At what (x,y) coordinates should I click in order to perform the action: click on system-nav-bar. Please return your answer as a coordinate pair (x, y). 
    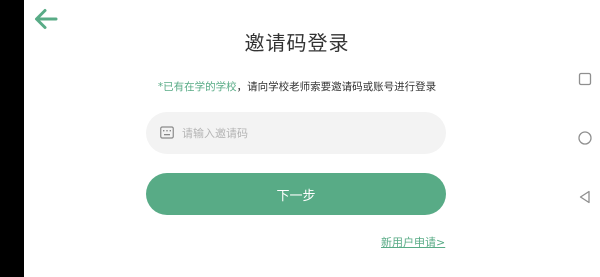
    Looking at the image, I should click on (585, 138).